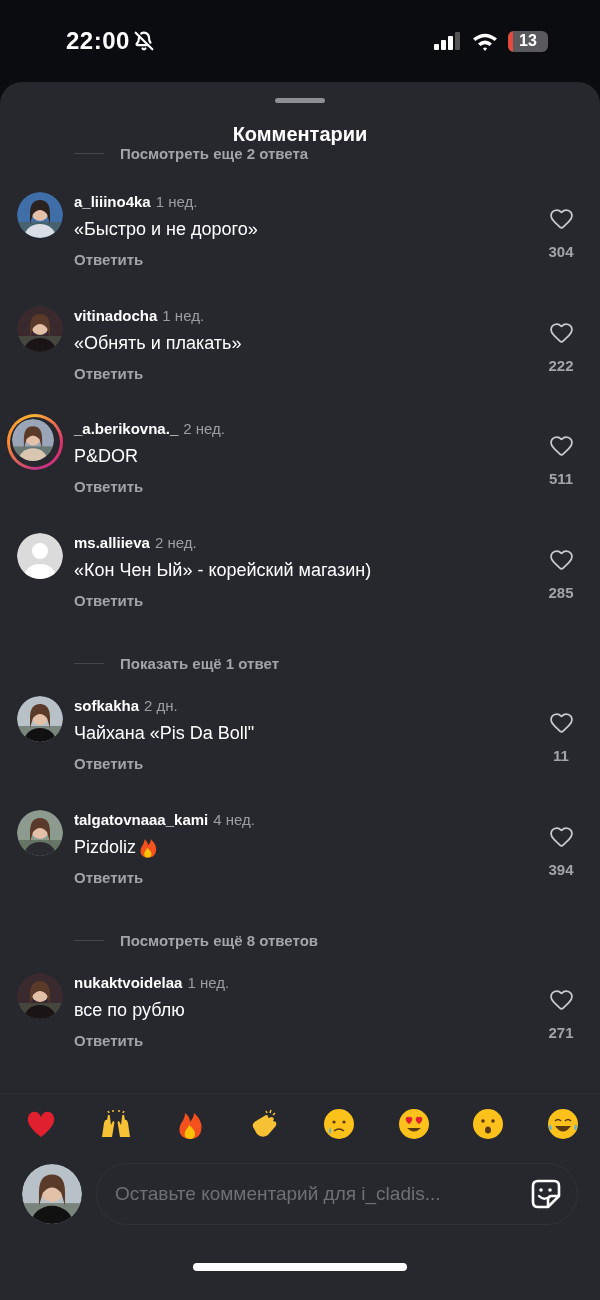 The height and width of the screenshot is (1300, 600). I want to click on like-count: 285, so click(561, 592).